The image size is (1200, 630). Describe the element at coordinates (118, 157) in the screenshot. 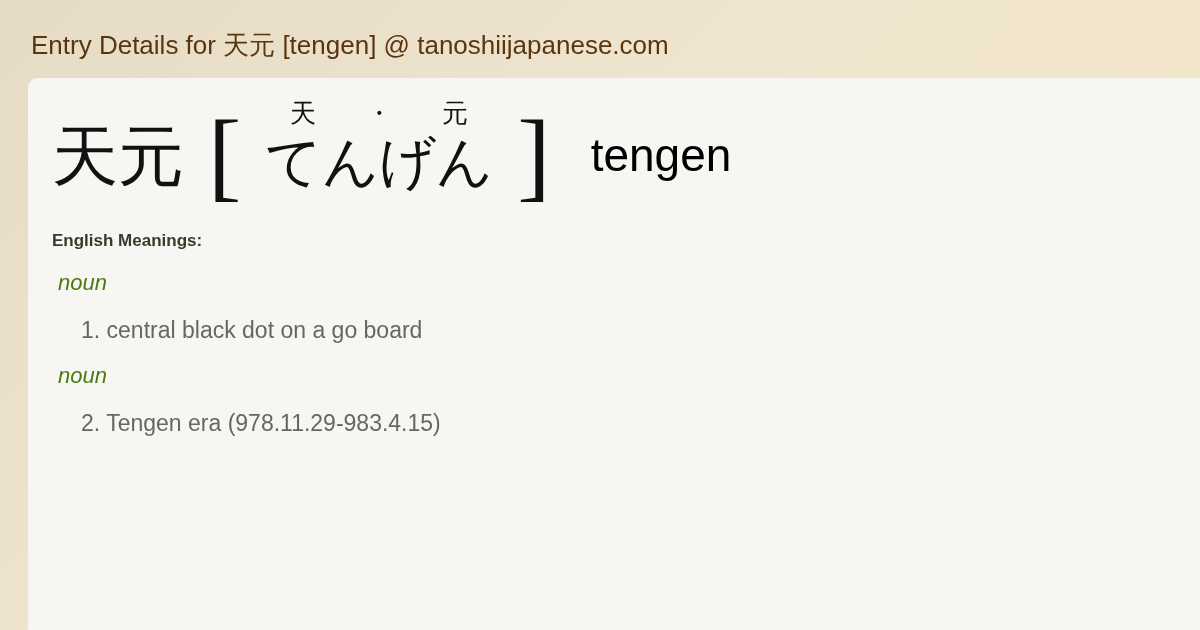

I see `kanji-headword: 天元` at that location.